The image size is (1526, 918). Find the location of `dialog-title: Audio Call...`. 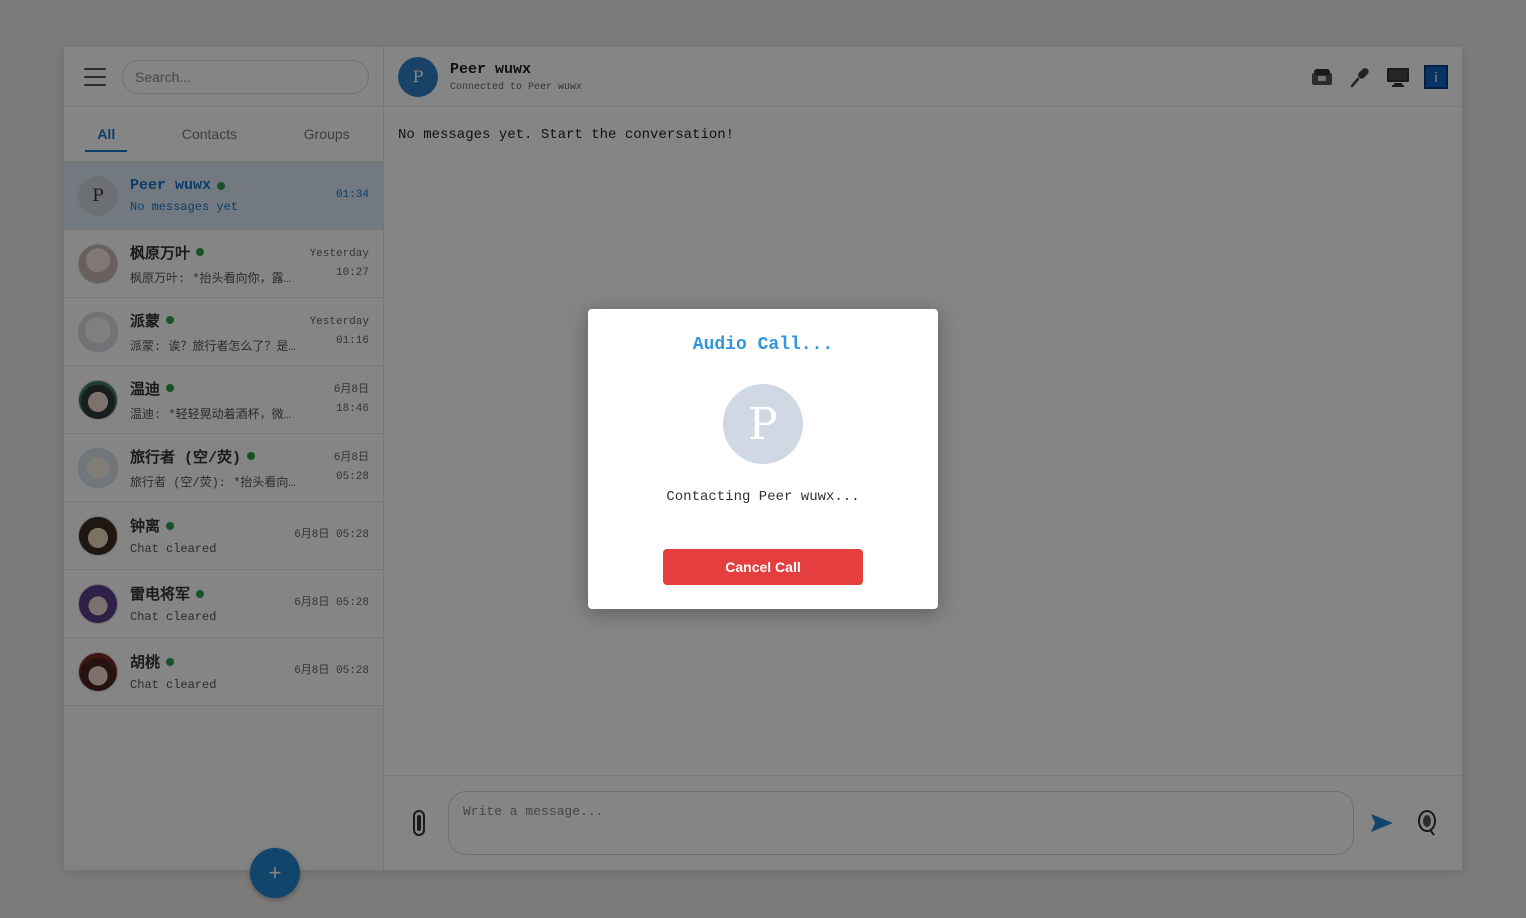

dialog-title: Audio Call... is located at coordinates (763, 345).